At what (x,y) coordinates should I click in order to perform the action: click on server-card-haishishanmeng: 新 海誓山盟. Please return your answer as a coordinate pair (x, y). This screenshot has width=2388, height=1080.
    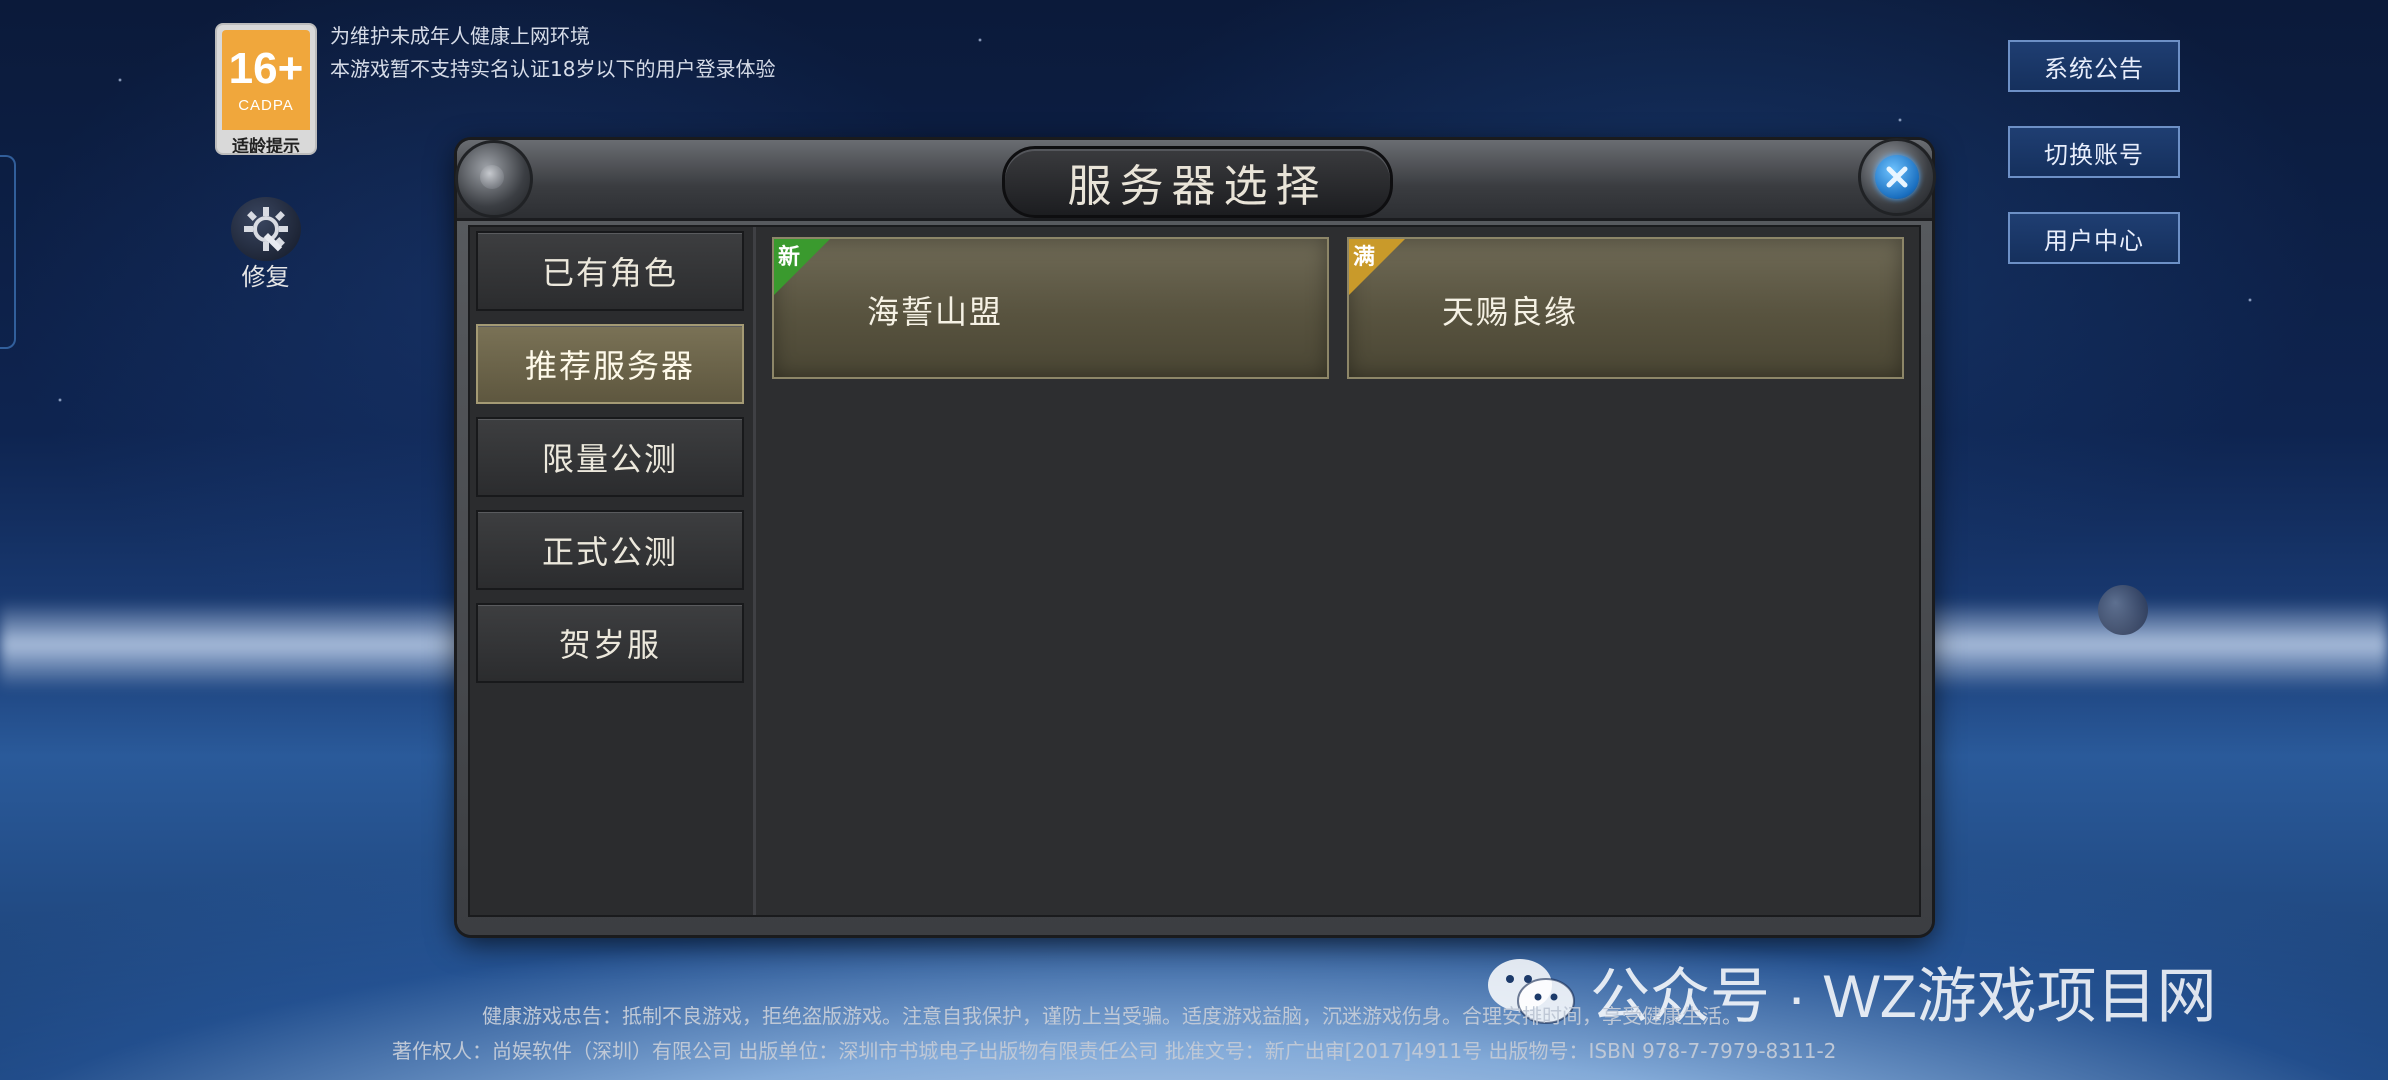
    Looking at the image, I should click on (1050, 308).